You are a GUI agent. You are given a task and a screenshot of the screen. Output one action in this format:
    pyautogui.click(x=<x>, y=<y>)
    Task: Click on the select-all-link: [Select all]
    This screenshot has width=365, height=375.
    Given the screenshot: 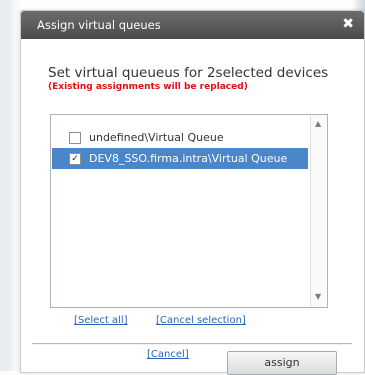 What is the action you would take?
    pyautogui.click(x=101, y=320)
    